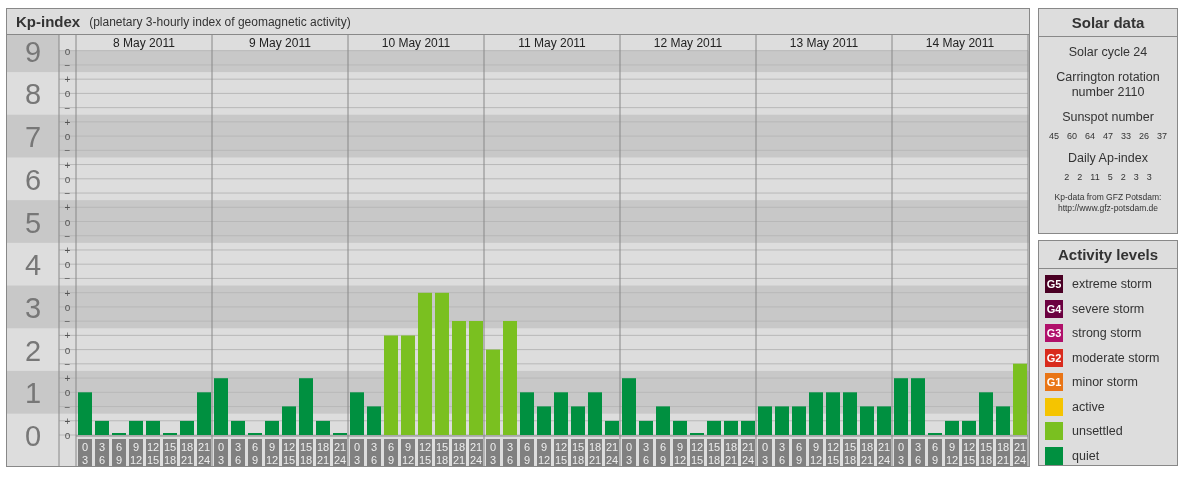 This screenshot has width=1184, height=480. Describe the element at coordinates (552, 43) in the screenshot. I see `date-label: 11 May 2011` at that location.